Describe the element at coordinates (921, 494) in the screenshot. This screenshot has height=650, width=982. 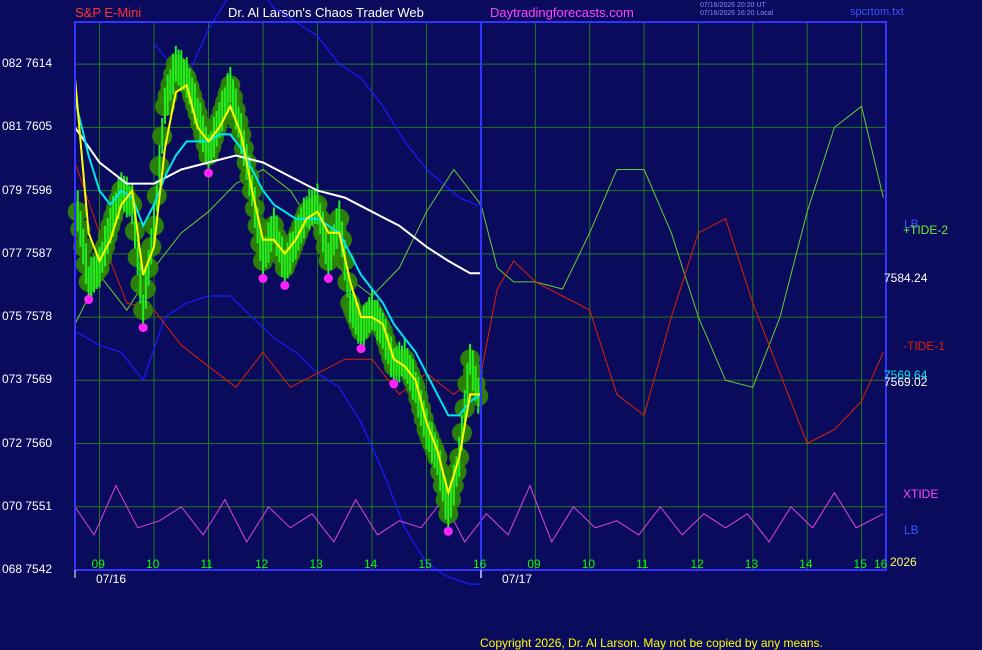
I see `xtide-label: XTIDE` at that location.